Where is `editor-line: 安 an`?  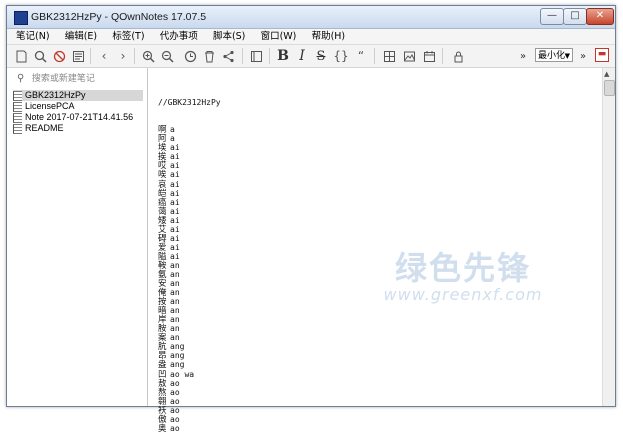 editor-line: 安 an is located at coordinates (189, 284).